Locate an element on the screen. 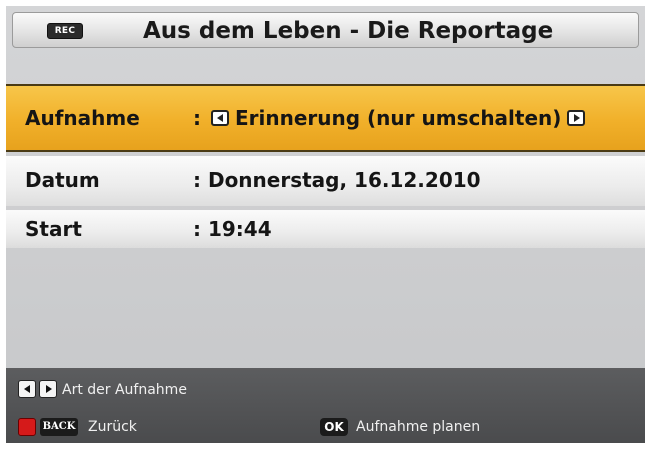 The image size is (651, 451). arrow-left-icon is located at coordinates (220, 118).